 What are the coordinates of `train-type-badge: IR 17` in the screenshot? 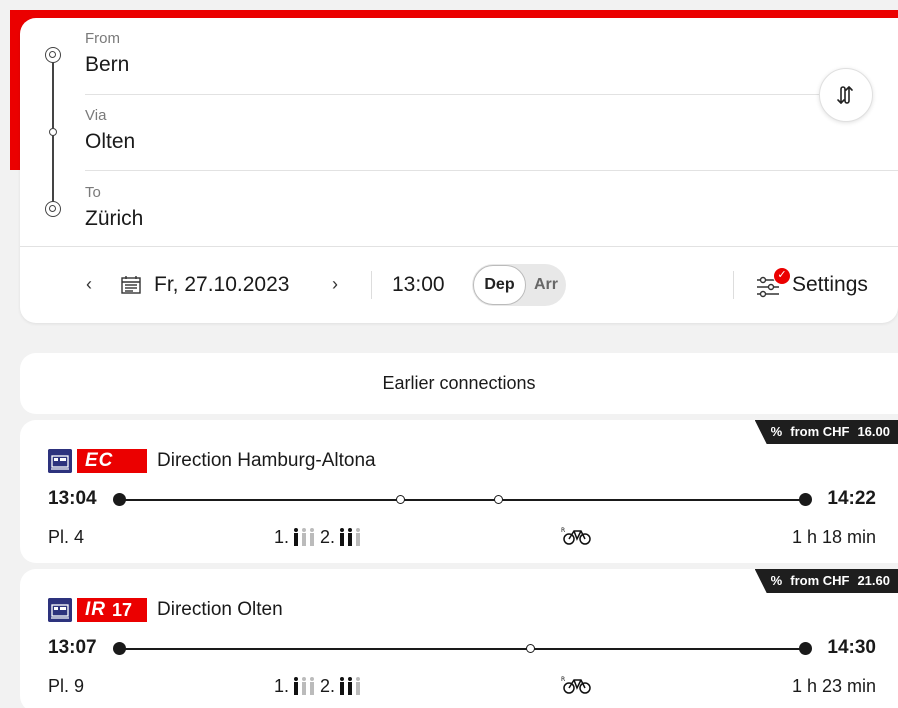 It's located at (112, 610).